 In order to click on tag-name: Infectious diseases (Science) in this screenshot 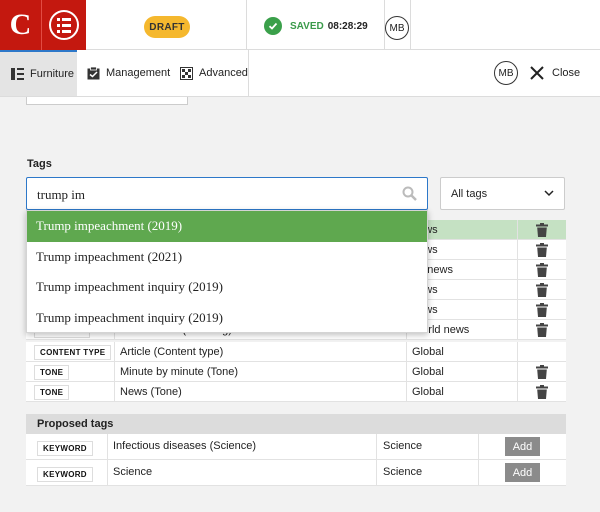, I will do `click(185, 446)`.